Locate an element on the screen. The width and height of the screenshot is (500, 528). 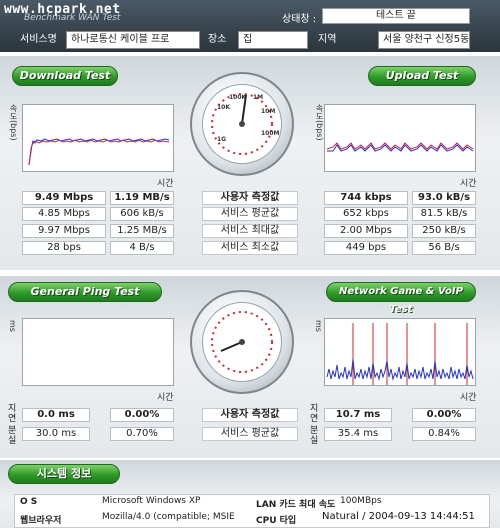
game-x-label: 시간 is located at coordinates (468, 398).